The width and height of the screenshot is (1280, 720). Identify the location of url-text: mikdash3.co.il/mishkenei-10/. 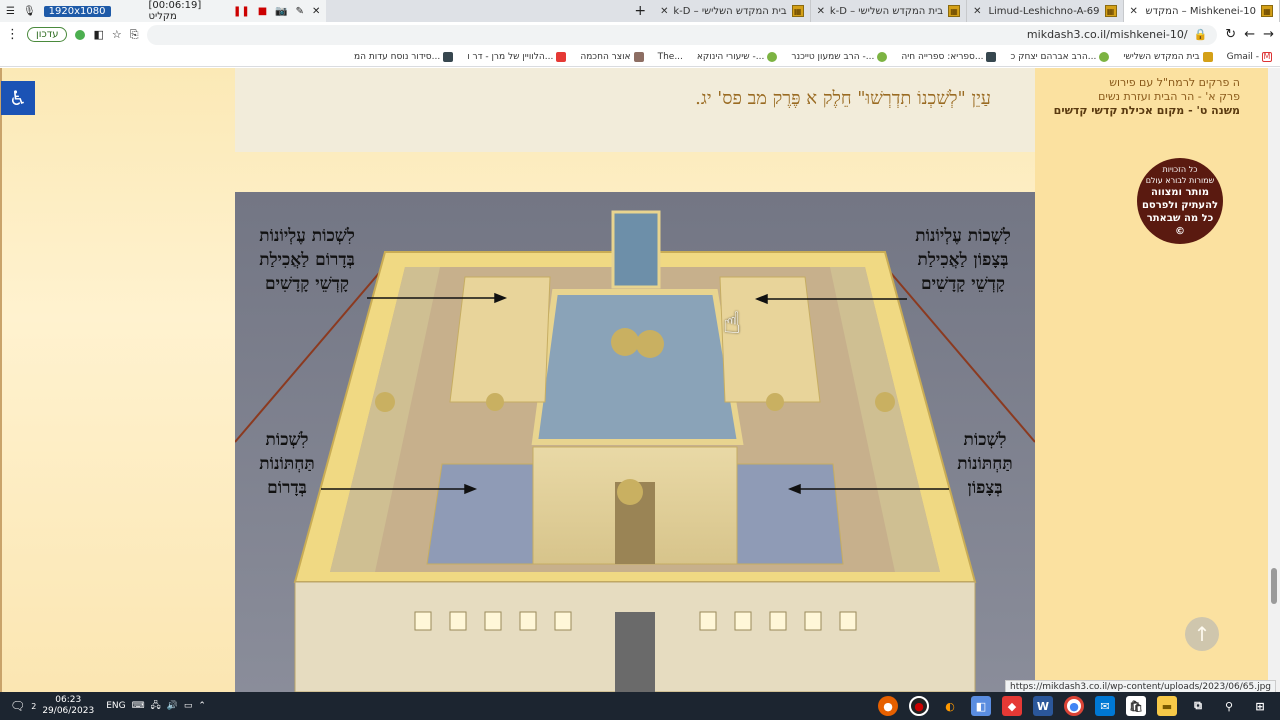
(1107, 34).